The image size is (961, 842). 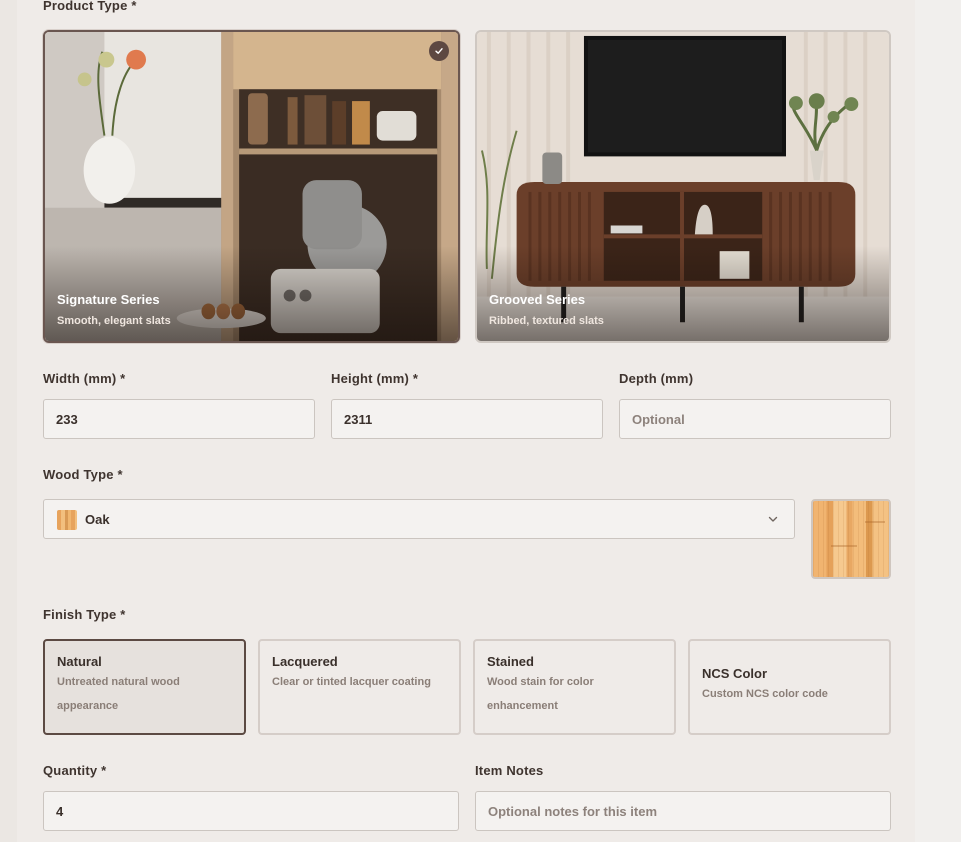 What do you see at coordinates (773, 521) in the screenshot?
I see `chevron-down-icon` at bounding box center [773, 521].